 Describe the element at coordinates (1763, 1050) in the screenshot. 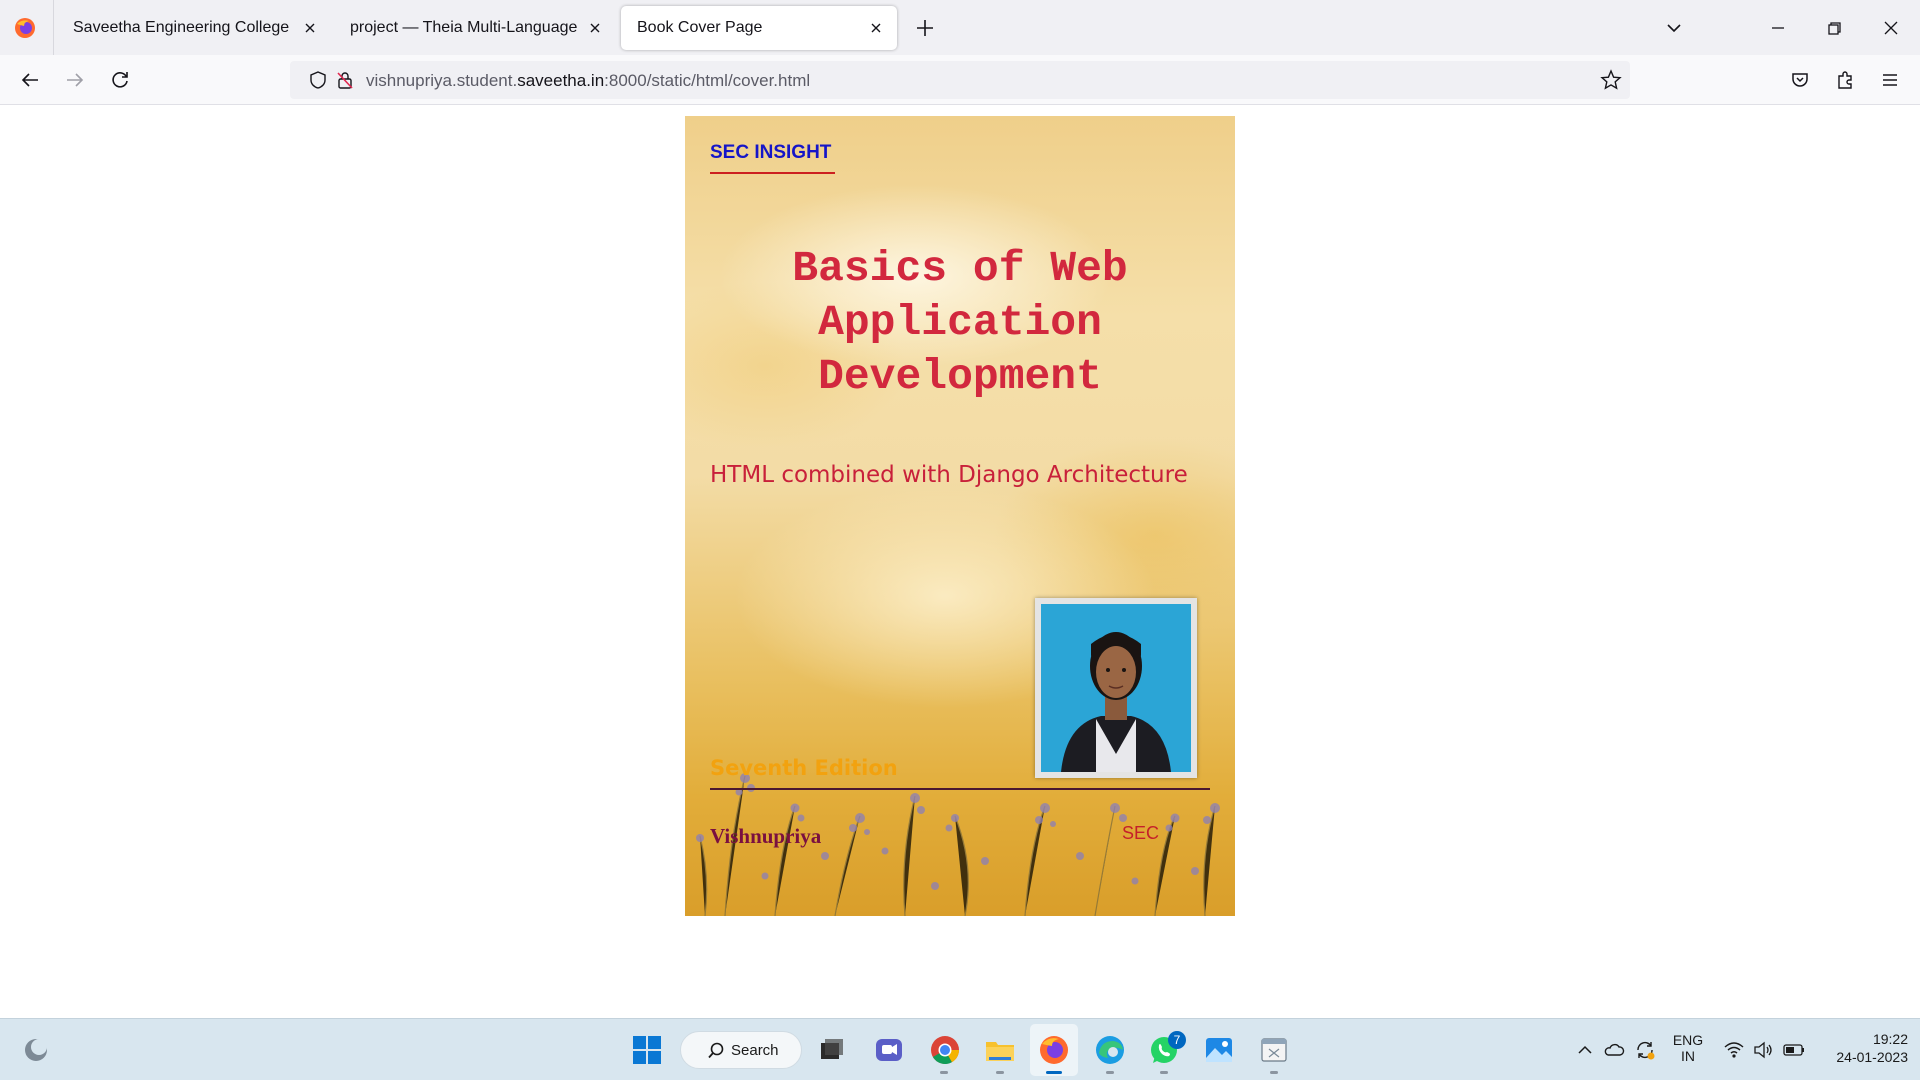

I see `volume-icon` at that location.